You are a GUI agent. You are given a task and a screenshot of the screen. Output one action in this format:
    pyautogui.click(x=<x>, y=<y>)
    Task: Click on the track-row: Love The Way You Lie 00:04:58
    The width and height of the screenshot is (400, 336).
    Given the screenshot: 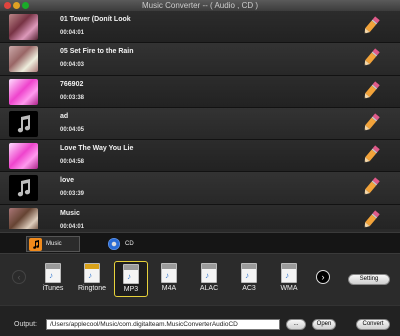 What is the action you would take?
    pyautogui.click(x=200, y=156)
    